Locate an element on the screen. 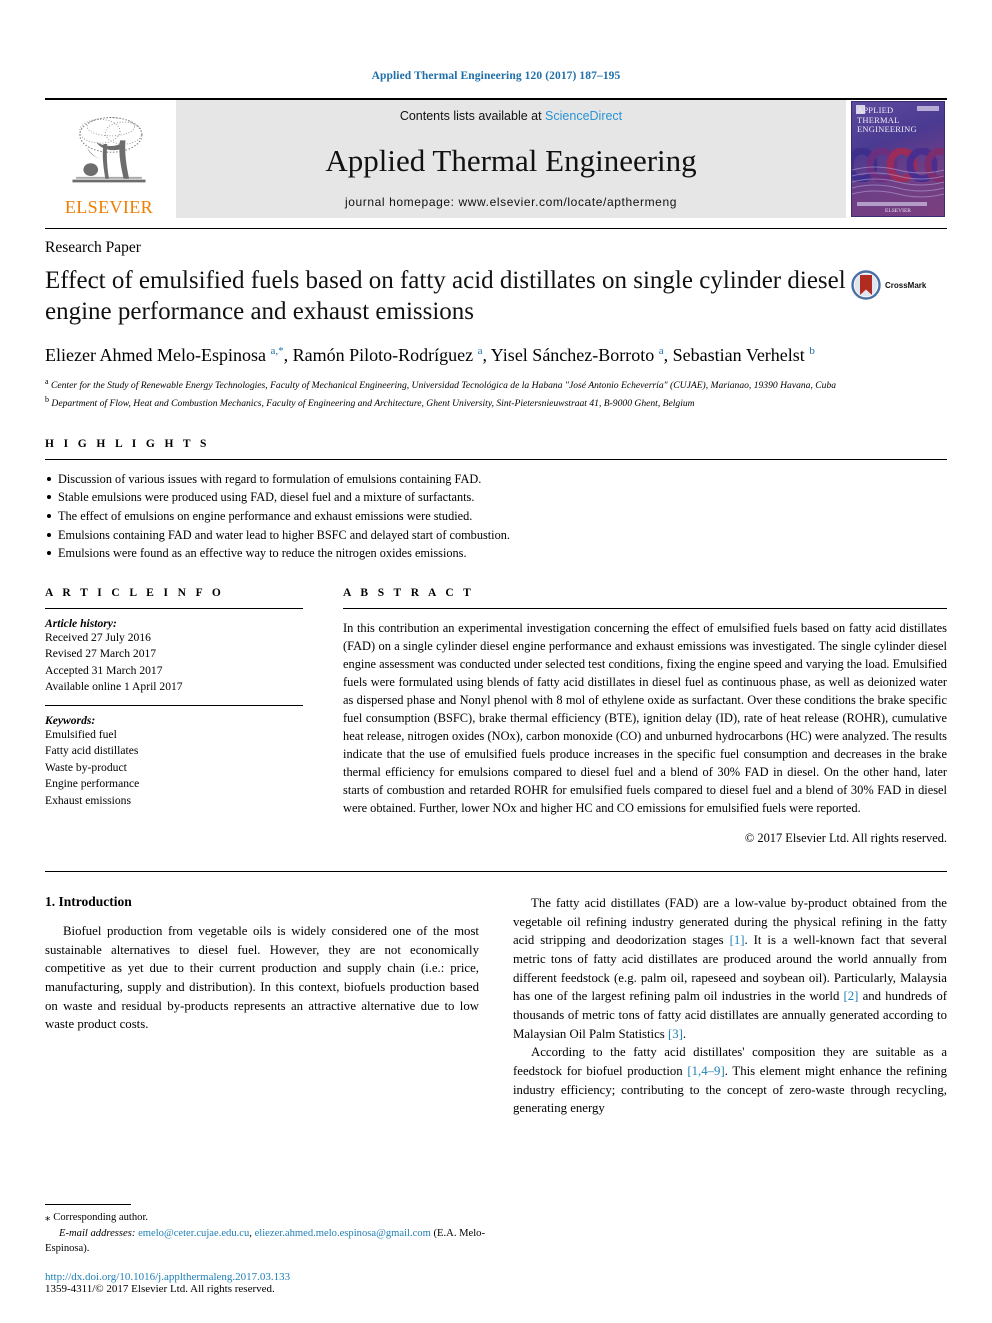 This screenshot has height=1323, width=992. article-info-rule is located at coordinates (174, 609).